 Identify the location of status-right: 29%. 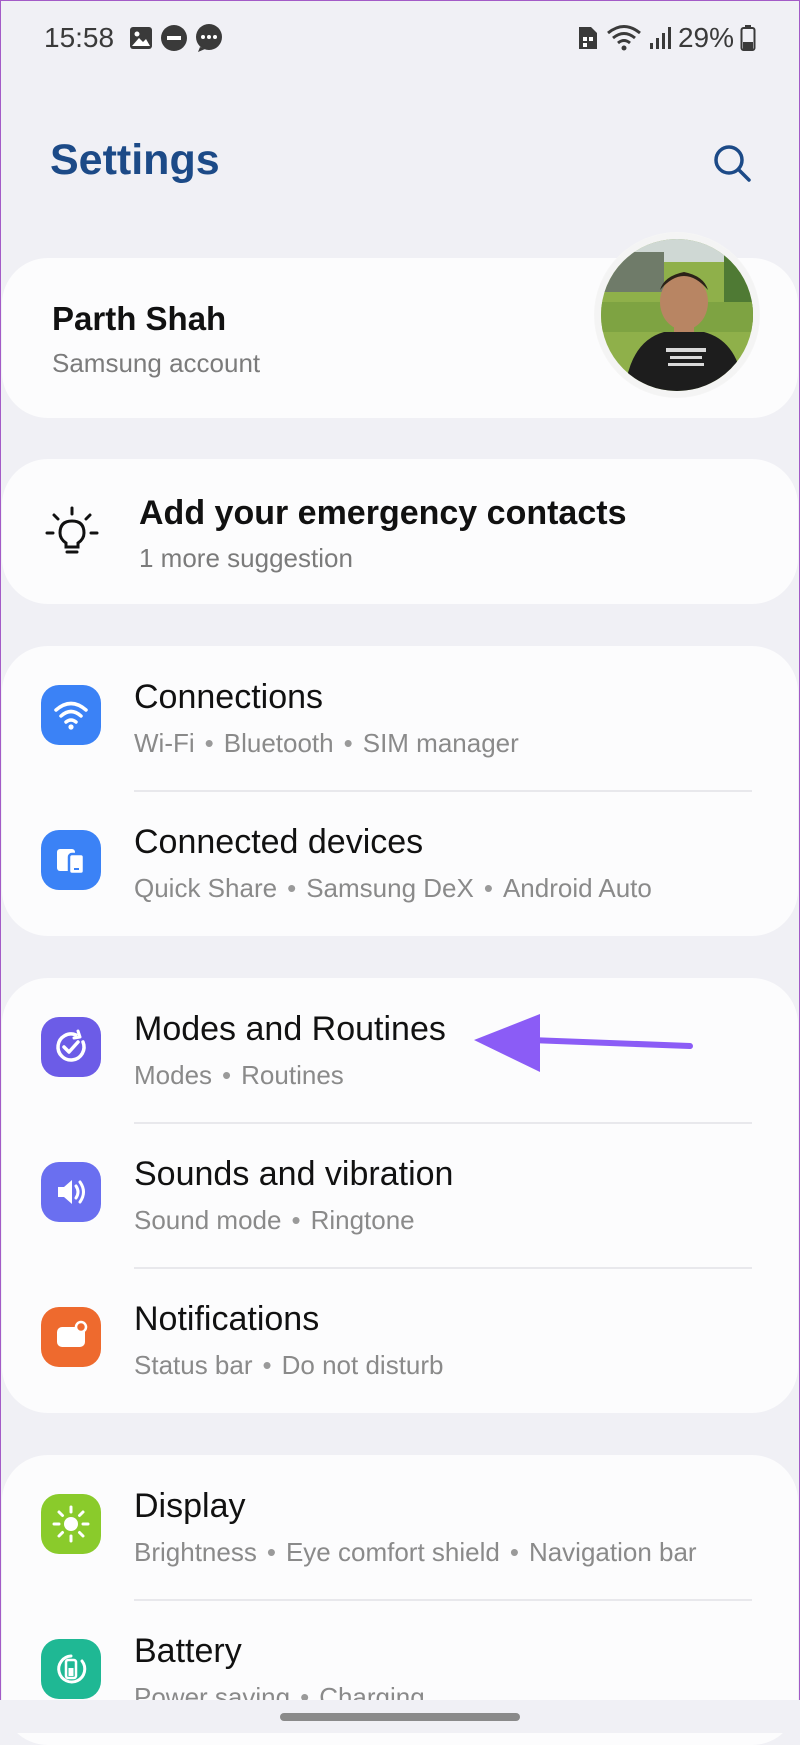
(666, 38).